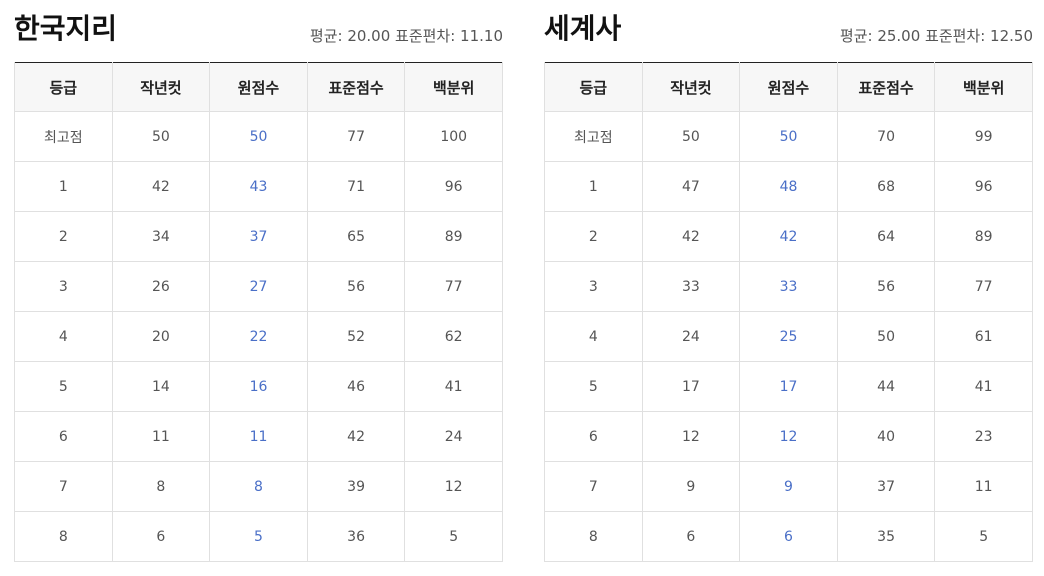 This screenshot has width=1044, height=576. Describe the element at coordinates (886, 536) in the screenshot. I see `cell-standard-score: 35` at that location.